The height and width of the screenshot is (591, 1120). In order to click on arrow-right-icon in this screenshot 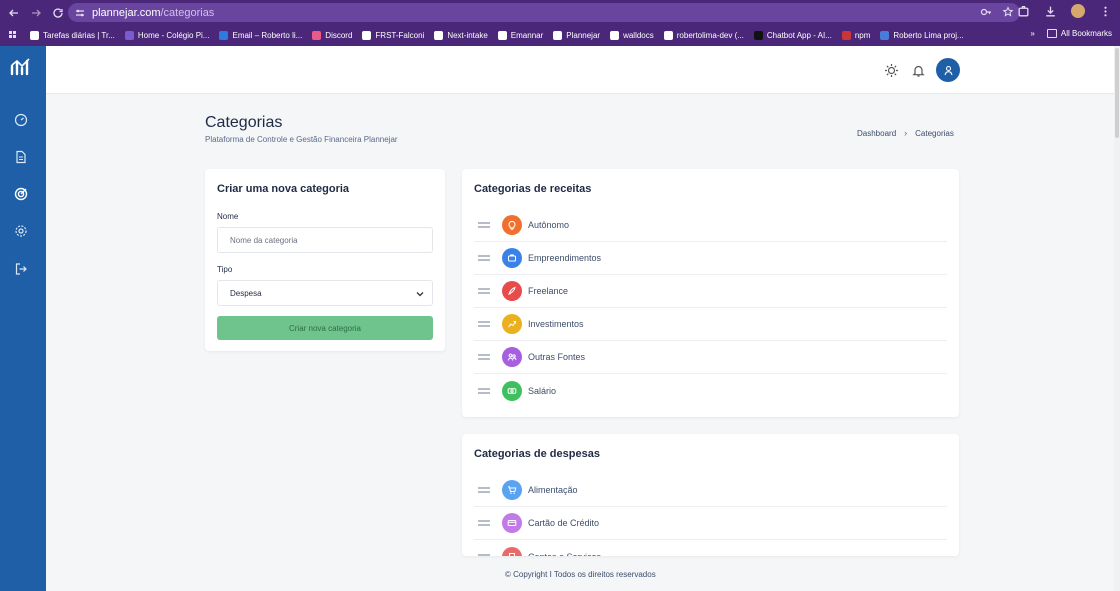, I will do `click(36, 12)`.